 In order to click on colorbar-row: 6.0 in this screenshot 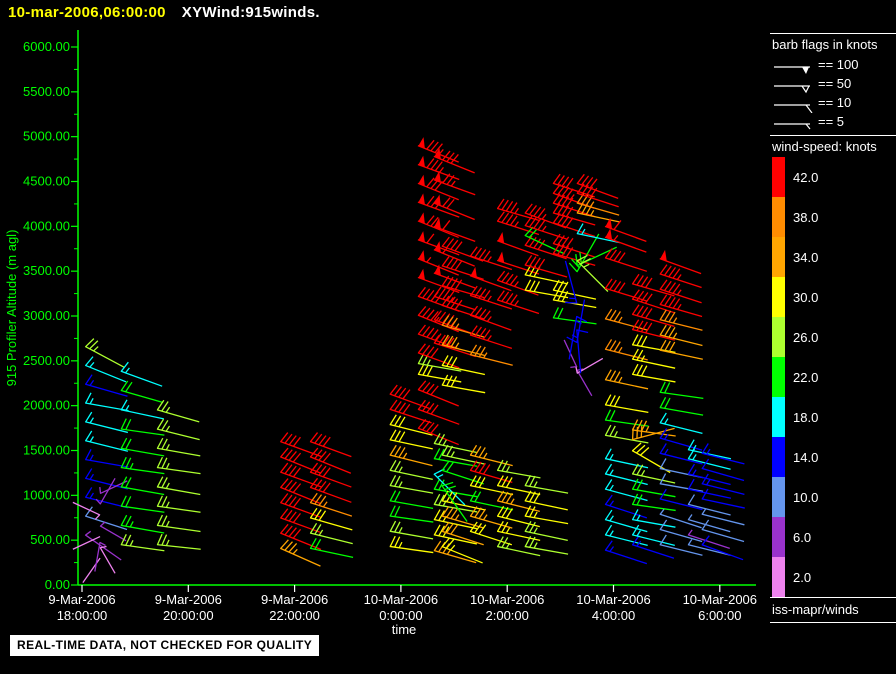, I will do `click(834, 537)`.